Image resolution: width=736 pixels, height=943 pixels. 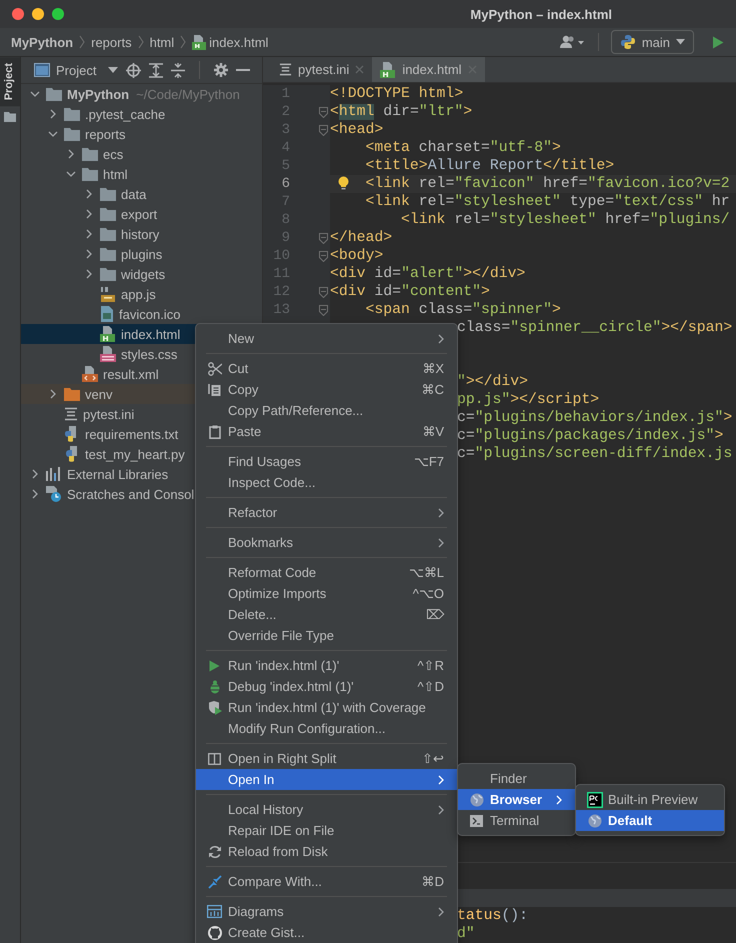 I want to click on tree-item: plugins, so click(x=141, y=254).